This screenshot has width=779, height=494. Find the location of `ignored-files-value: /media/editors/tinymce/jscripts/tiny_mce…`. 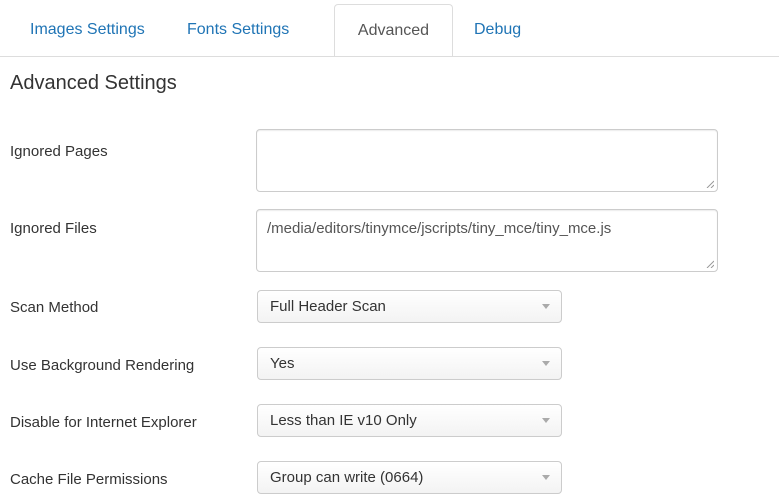

ignored-files-value: /media/editors/tinymce/jscripts/tiny_mce… is located at coordinates (439, 228).